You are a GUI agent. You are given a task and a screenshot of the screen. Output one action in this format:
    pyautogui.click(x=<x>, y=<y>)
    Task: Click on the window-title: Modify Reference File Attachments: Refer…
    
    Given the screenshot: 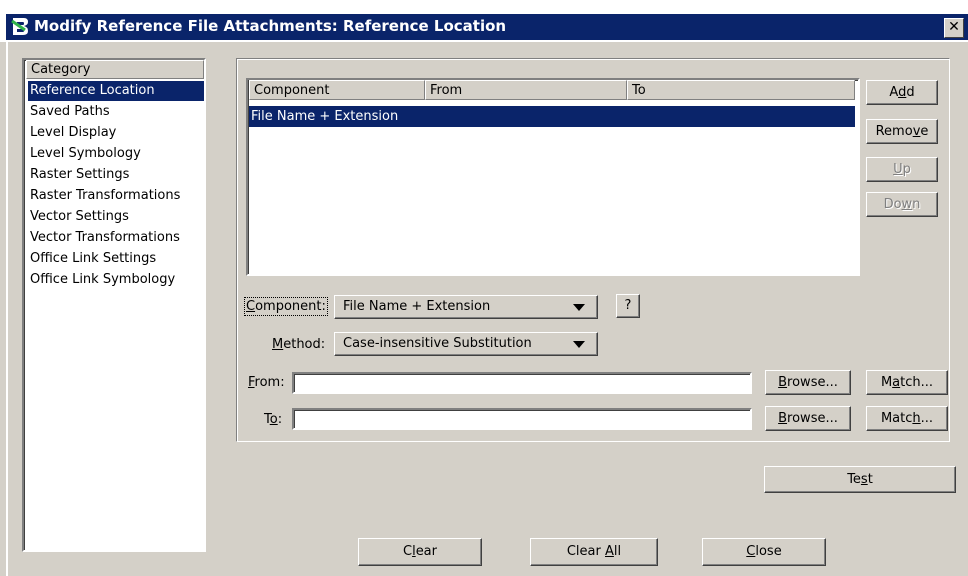 What is the action you would take?
    pyautogui.click(x=270, y=26)
    